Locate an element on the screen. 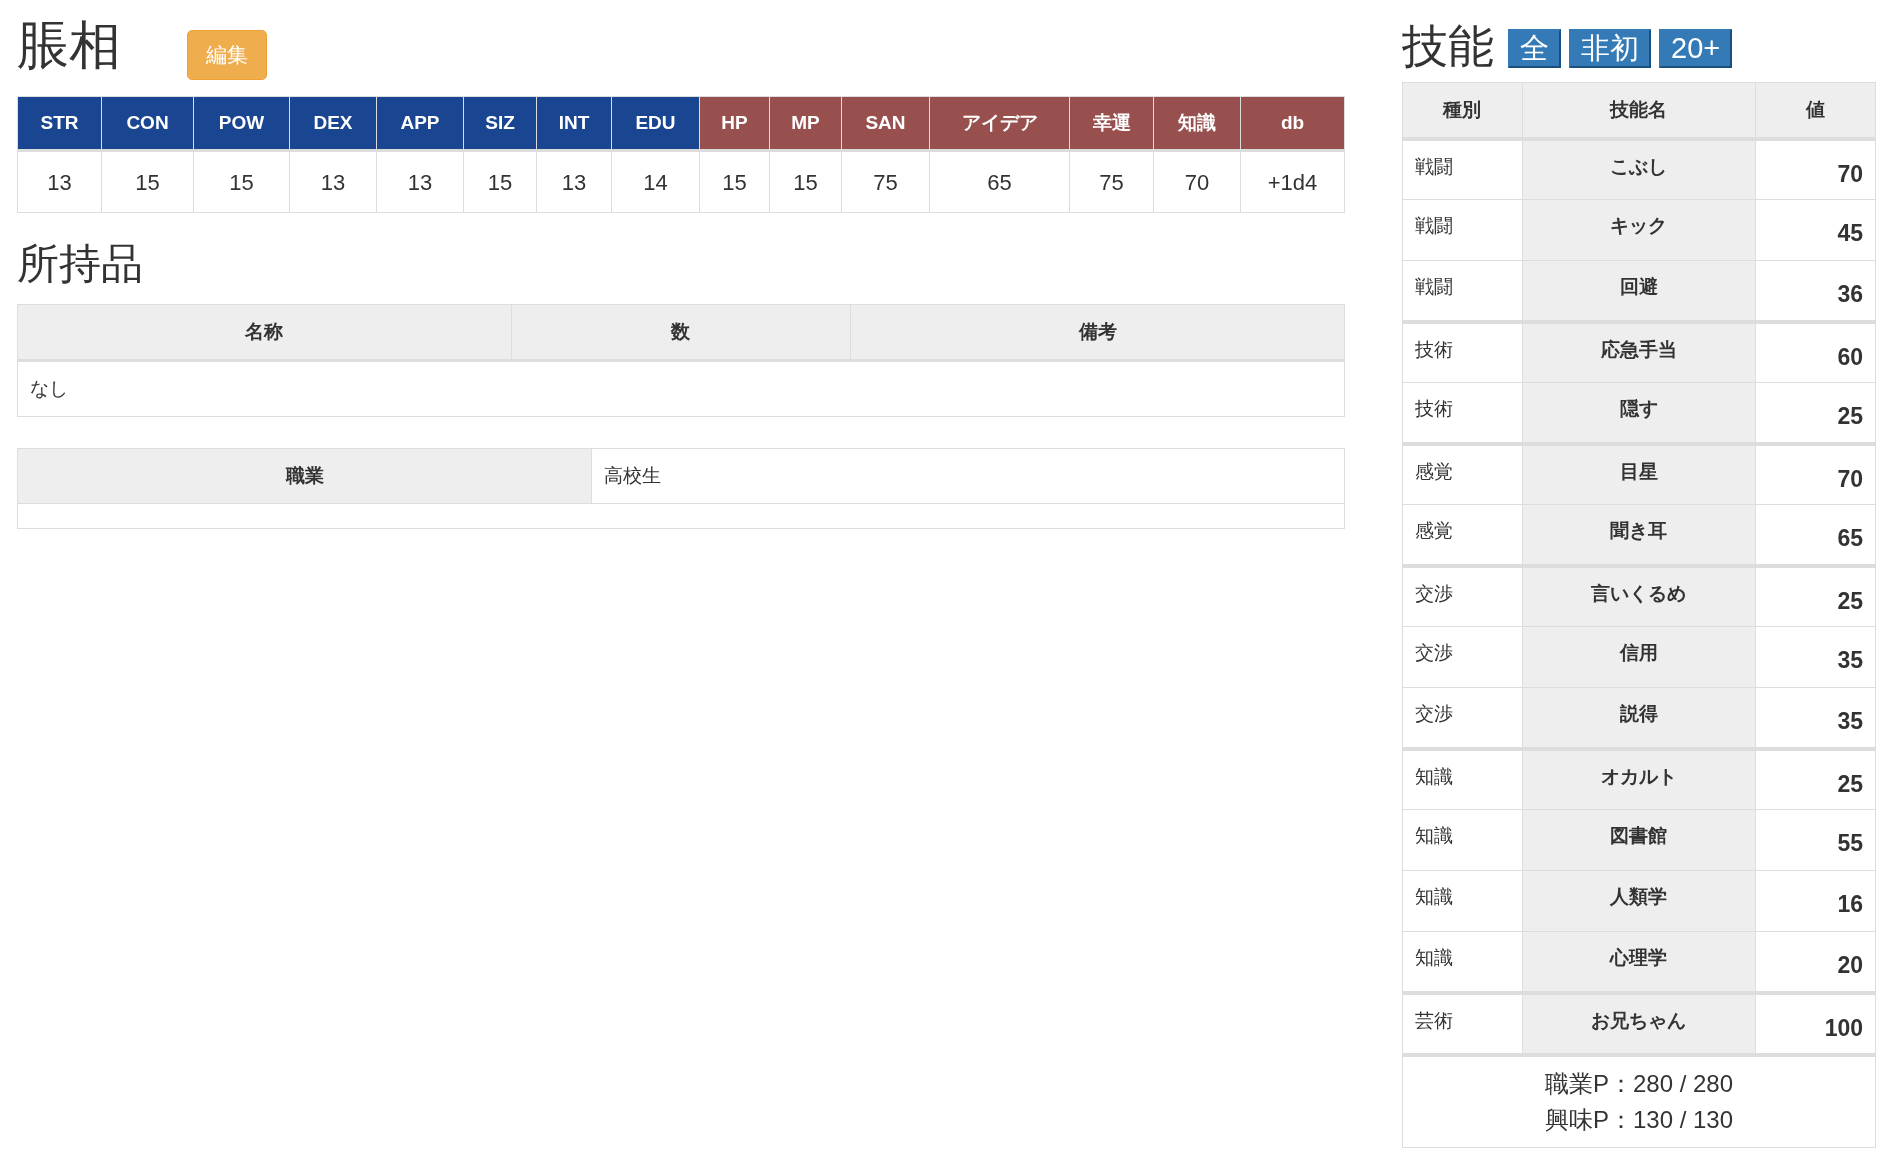 The width and height of the screenshot is (1888, 1170). table-header: 値 is located at coordinates (1815, 110).